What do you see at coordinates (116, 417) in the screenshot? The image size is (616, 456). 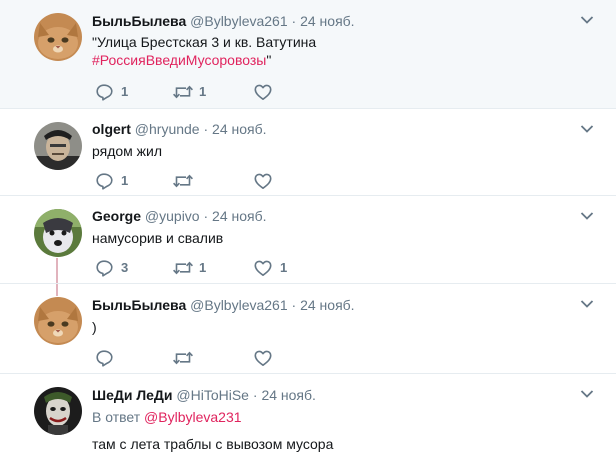 I see `reply-prefix: В ответ` at bounding box center [116, 417].